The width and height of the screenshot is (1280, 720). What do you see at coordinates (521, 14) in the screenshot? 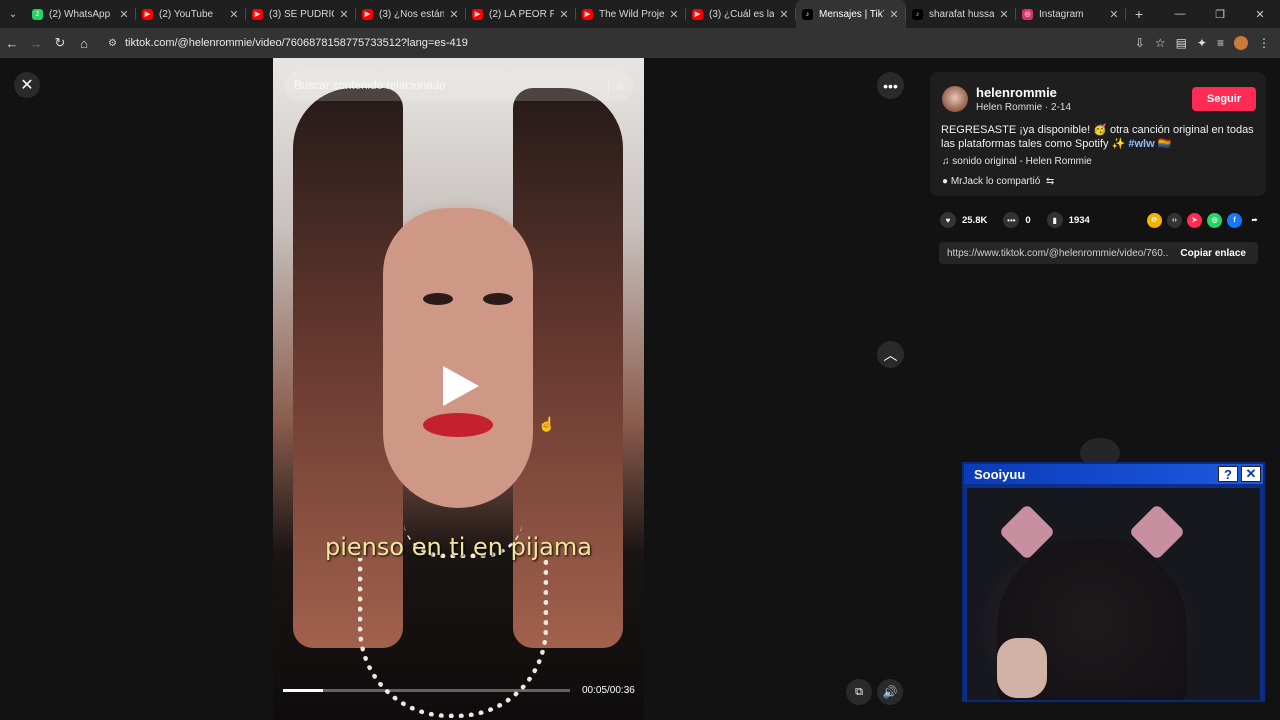
I see `browser-tab: ▶ (2) LA PEOR PELU ✕` at bounding box center [521, 14].